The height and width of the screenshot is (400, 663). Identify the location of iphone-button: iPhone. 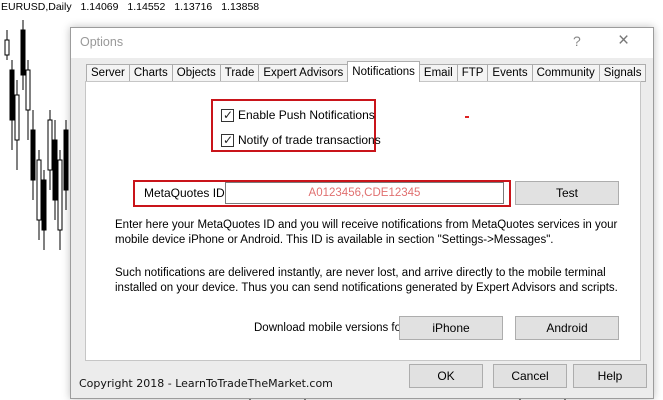
(451, 328).